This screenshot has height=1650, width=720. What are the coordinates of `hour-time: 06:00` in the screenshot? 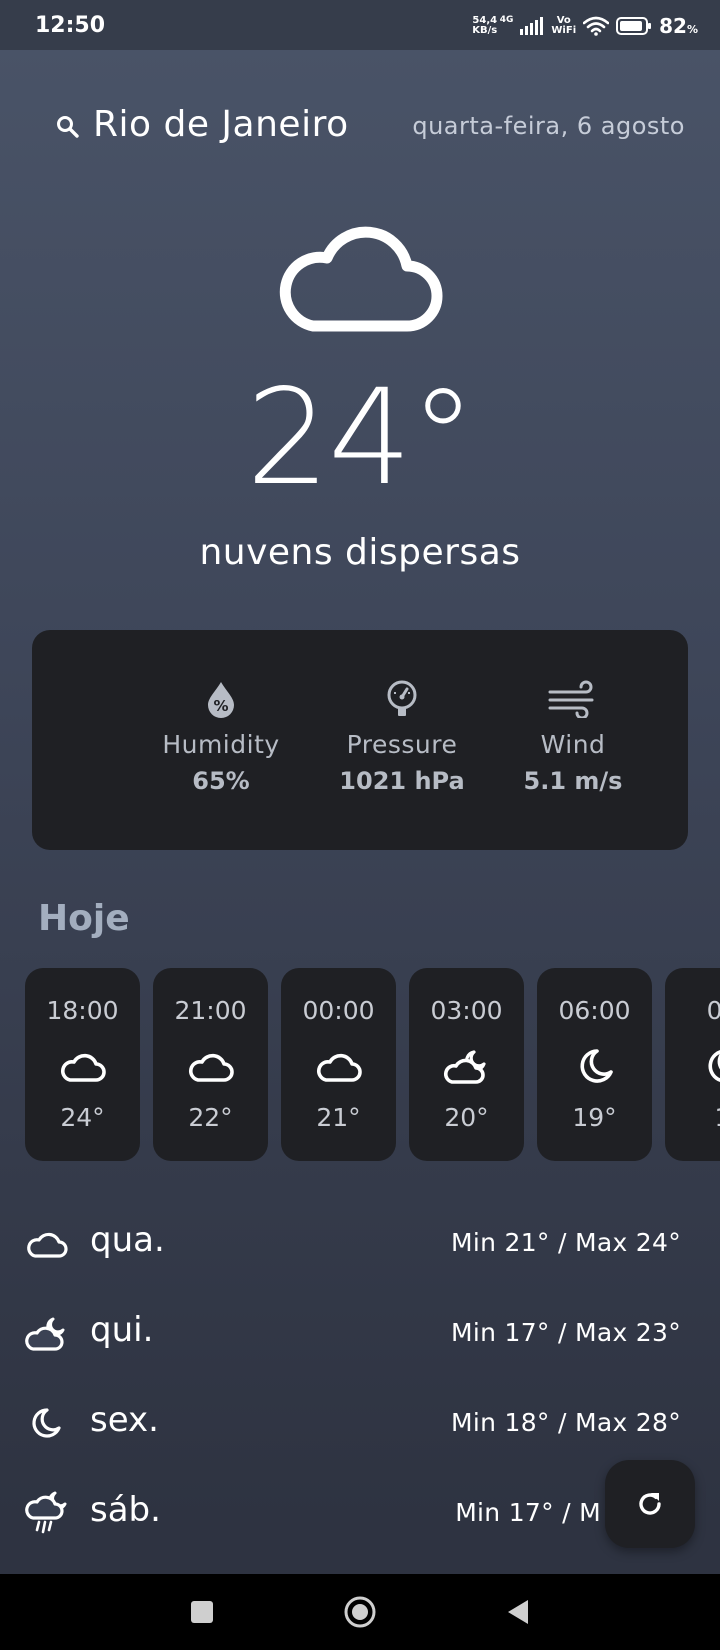 It's located at (594, 1010).